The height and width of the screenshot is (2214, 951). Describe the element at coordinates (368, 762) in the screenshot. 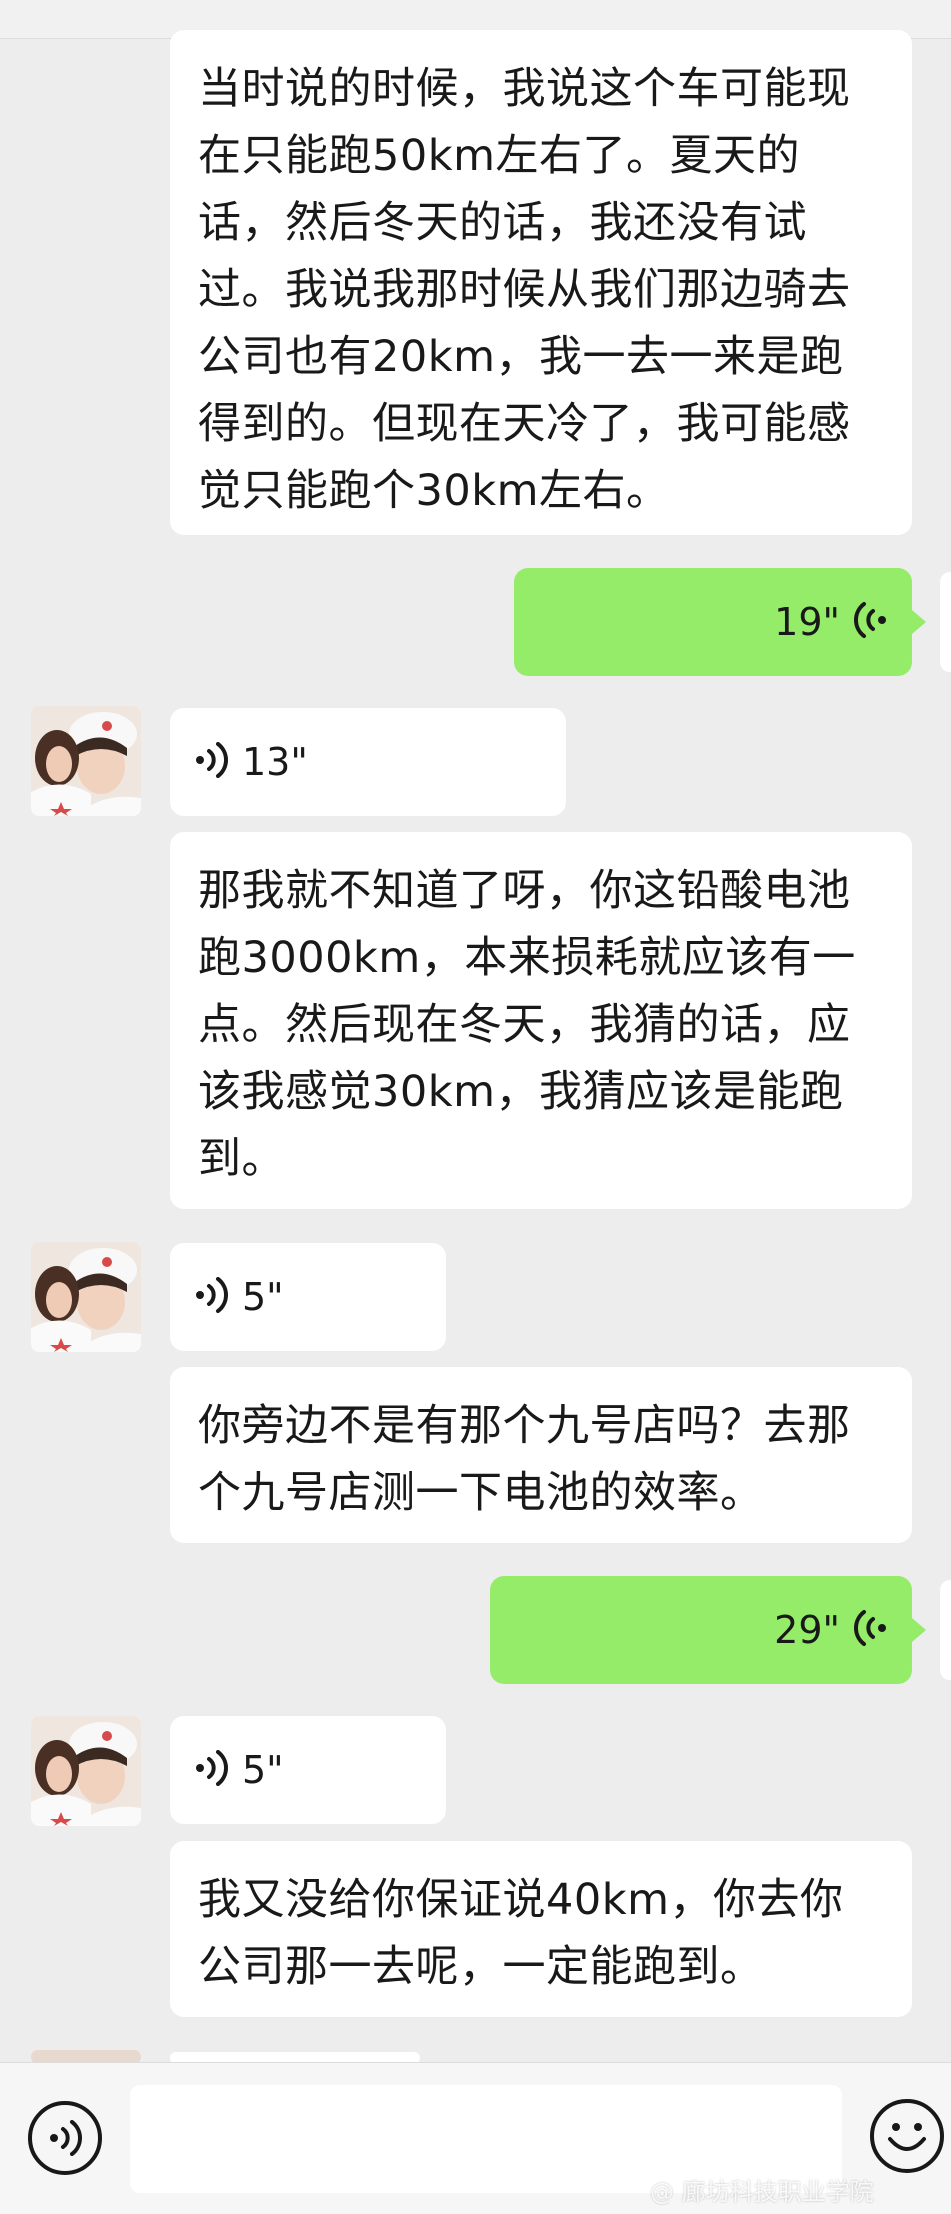

I see `received-voice-message: 13"` at that location.